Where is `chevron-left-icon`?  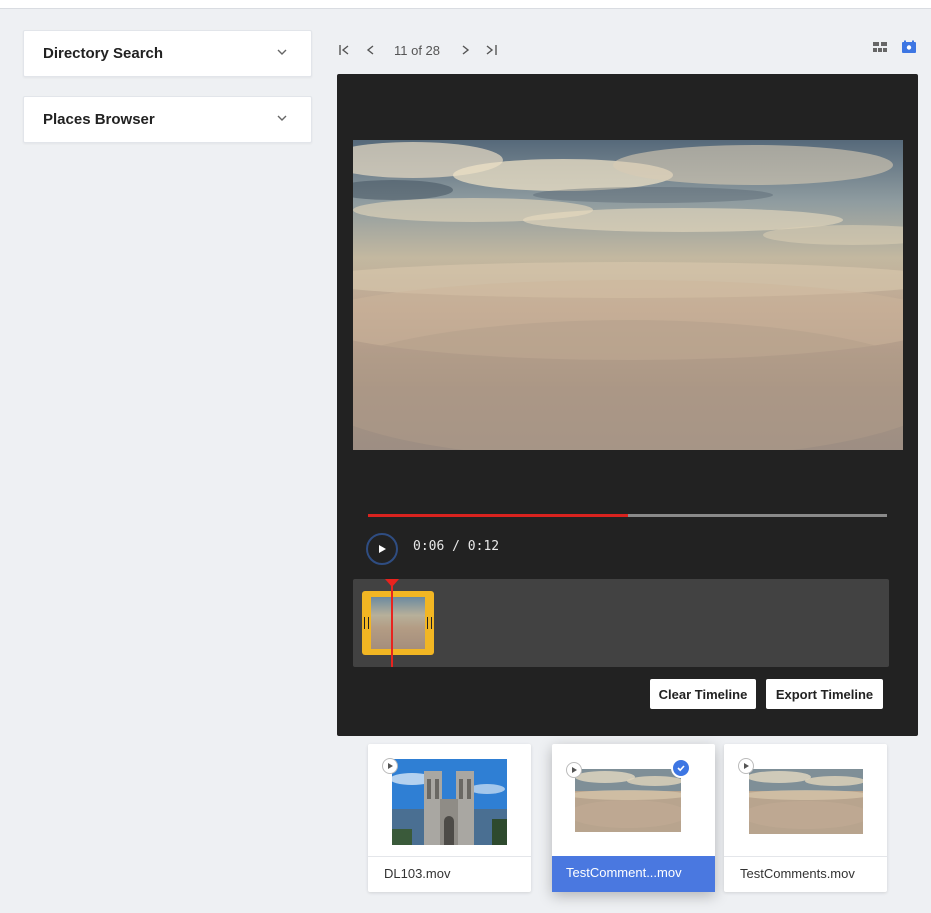 chevron-left-icon is located at coordinates (370, 50).